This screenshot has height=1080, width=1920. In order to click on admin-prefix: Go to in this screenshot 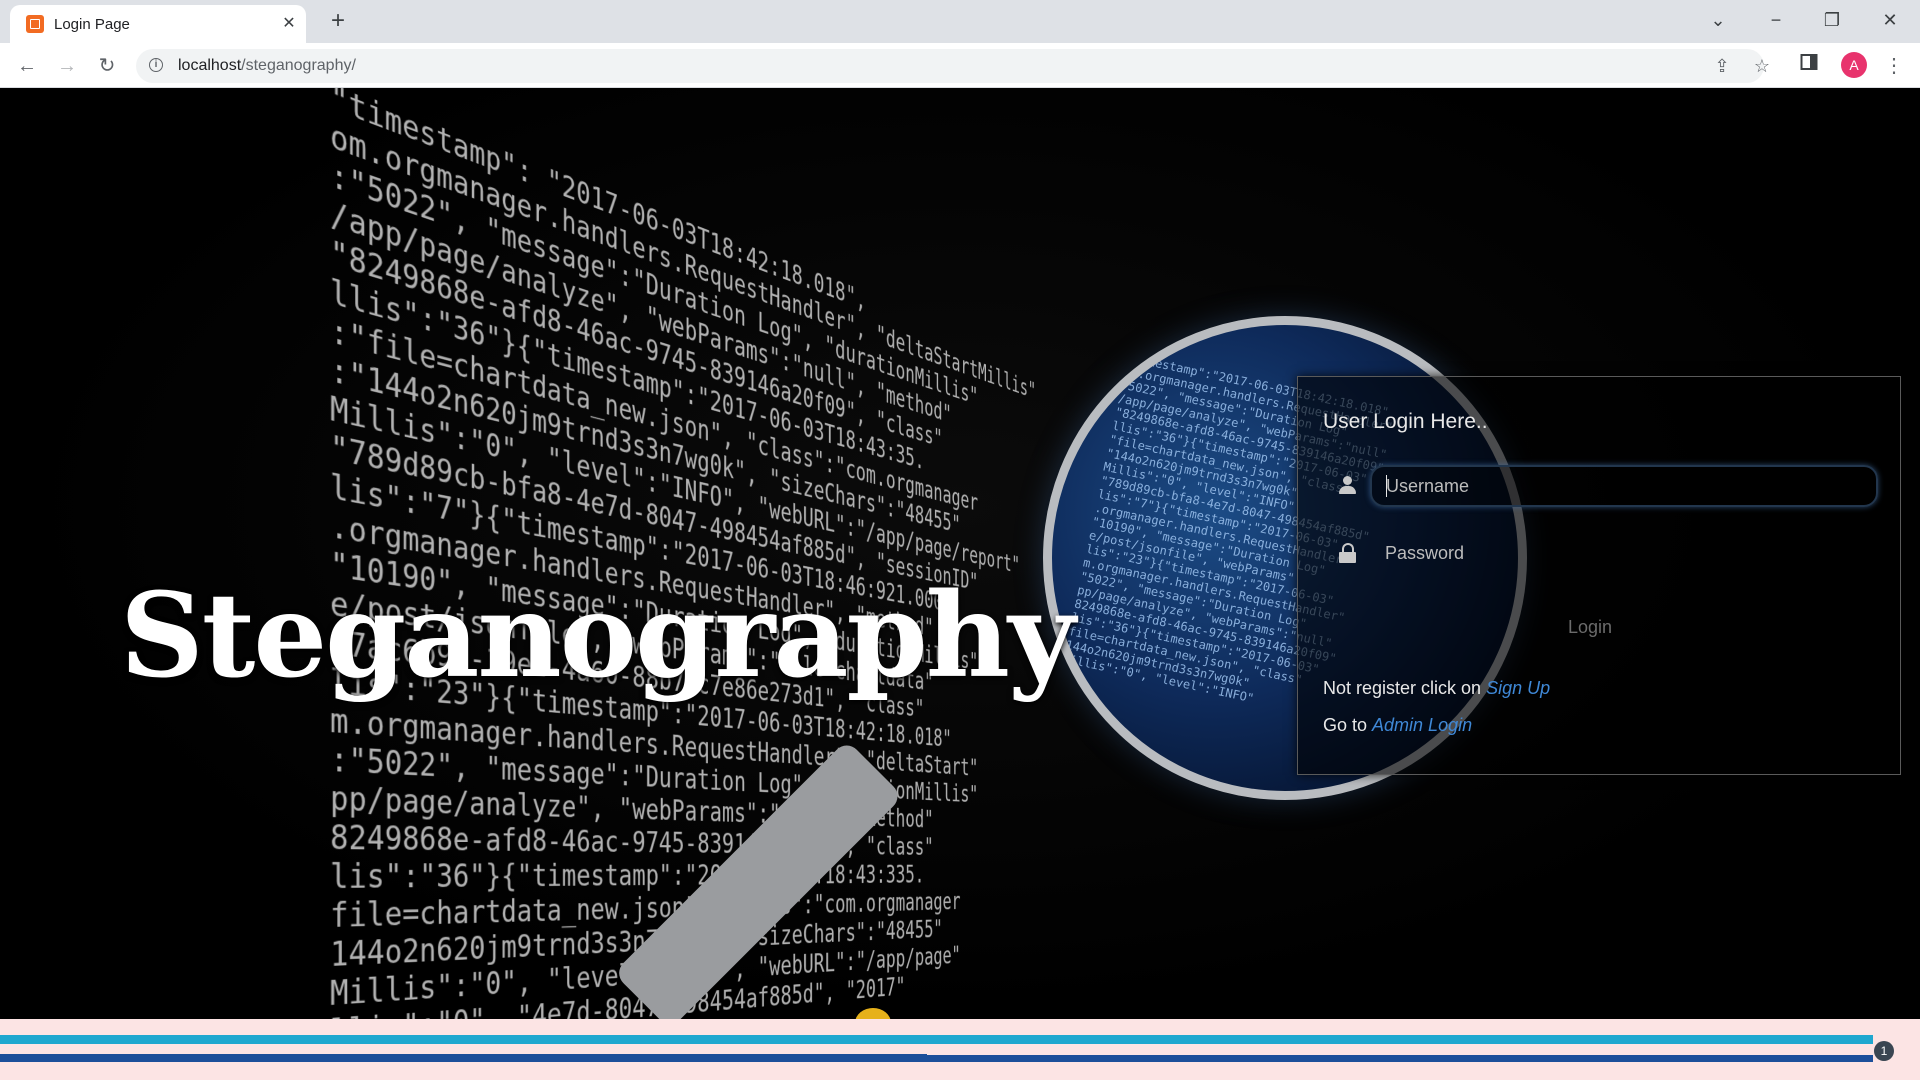, I will do `click(1348, 725)`.